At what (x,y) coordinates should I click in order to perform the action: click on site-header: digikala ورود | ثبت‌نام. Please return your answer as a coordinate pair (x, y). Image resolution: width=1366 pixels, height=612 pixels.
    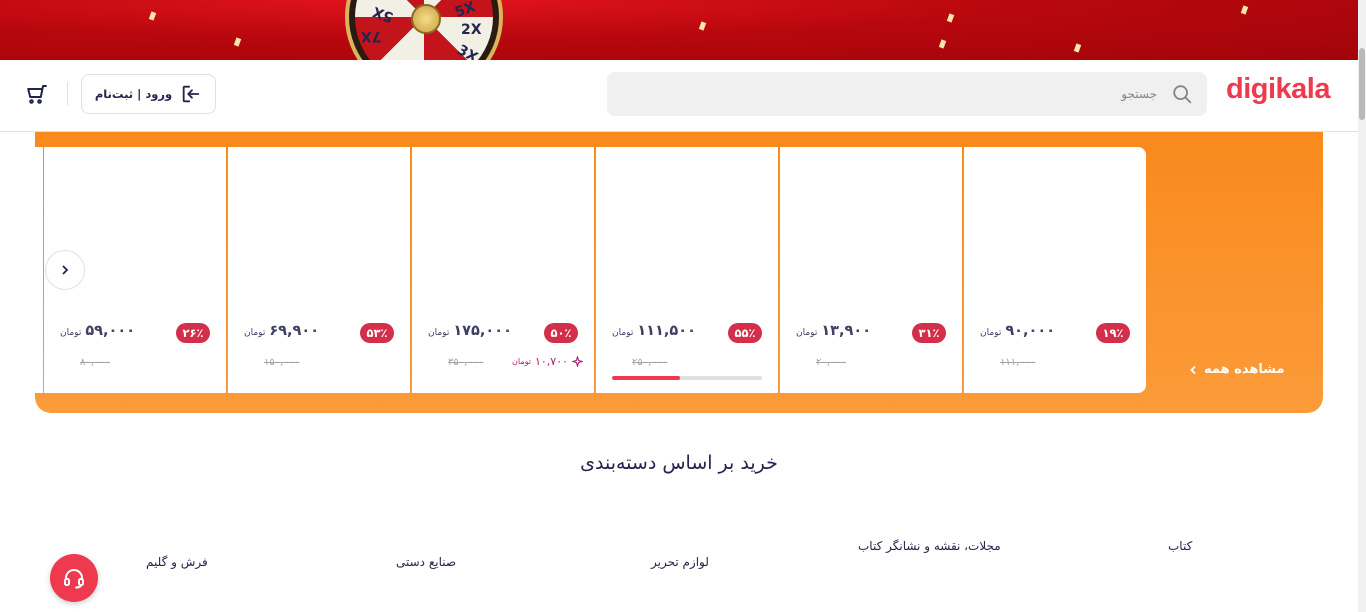
    Looking at the image, I should click on (679, 96).